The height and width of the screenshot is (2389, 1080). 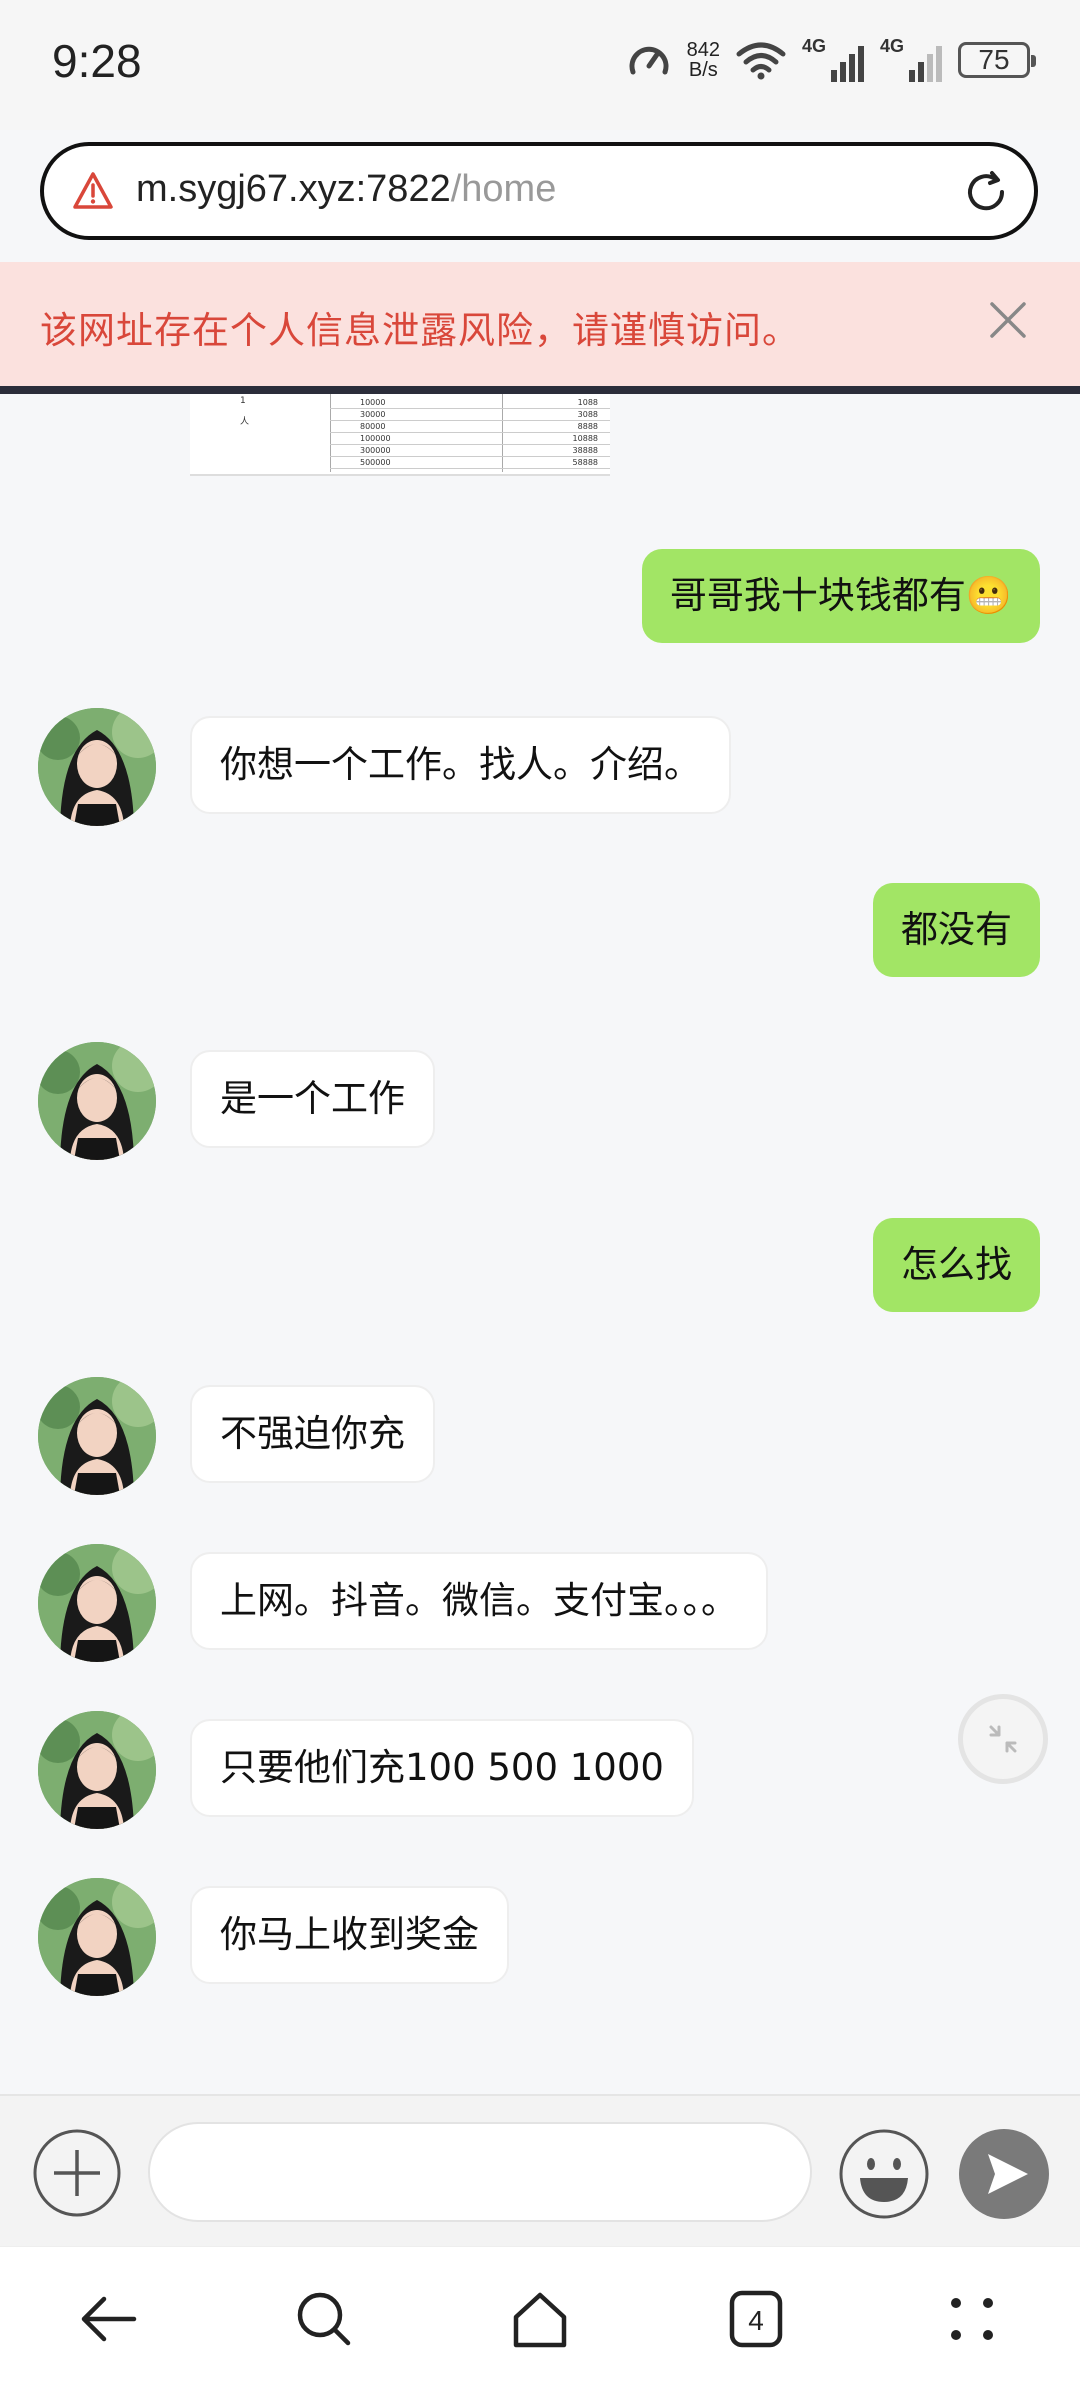 What do you see at coordinates (814, 46) in the screenshot?
I see `network-type-1: 4G` at bounding box center [814, 46].